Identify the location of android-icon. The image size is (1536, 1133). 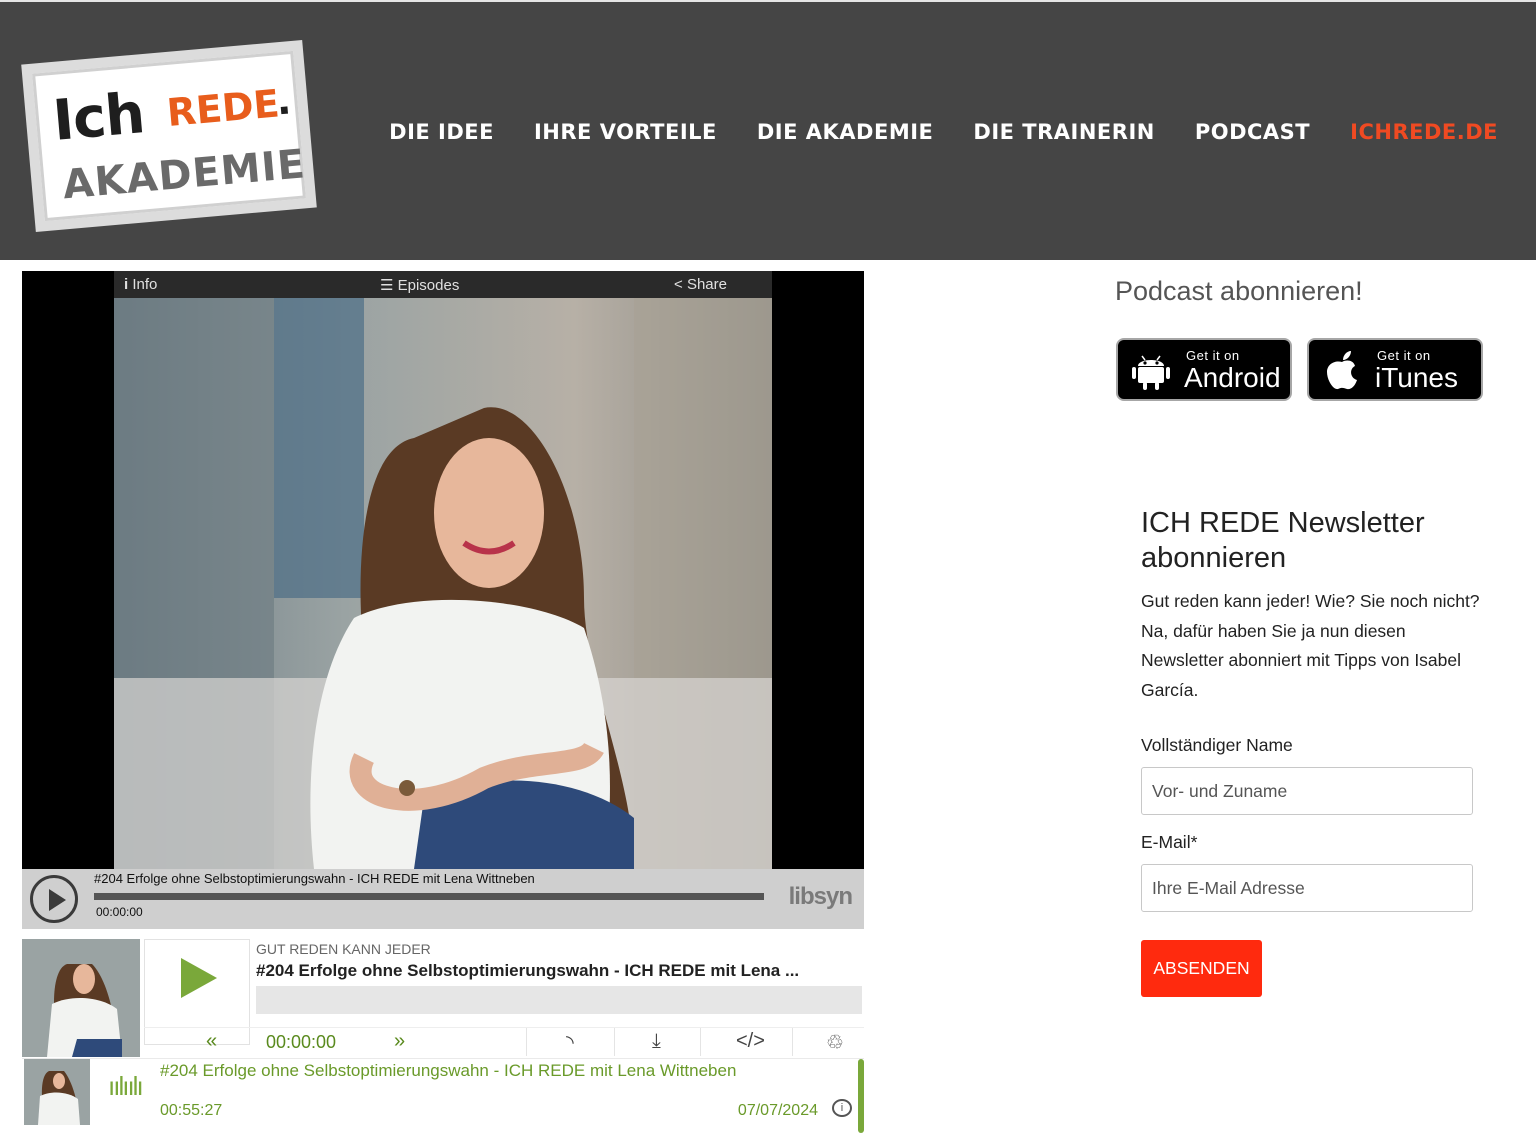
(1151, 372).